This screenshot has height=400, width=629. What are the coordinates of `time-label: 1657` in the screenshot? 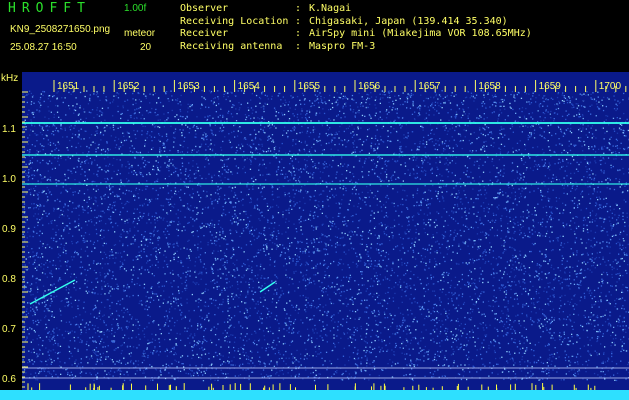 It's located at (429, 86).